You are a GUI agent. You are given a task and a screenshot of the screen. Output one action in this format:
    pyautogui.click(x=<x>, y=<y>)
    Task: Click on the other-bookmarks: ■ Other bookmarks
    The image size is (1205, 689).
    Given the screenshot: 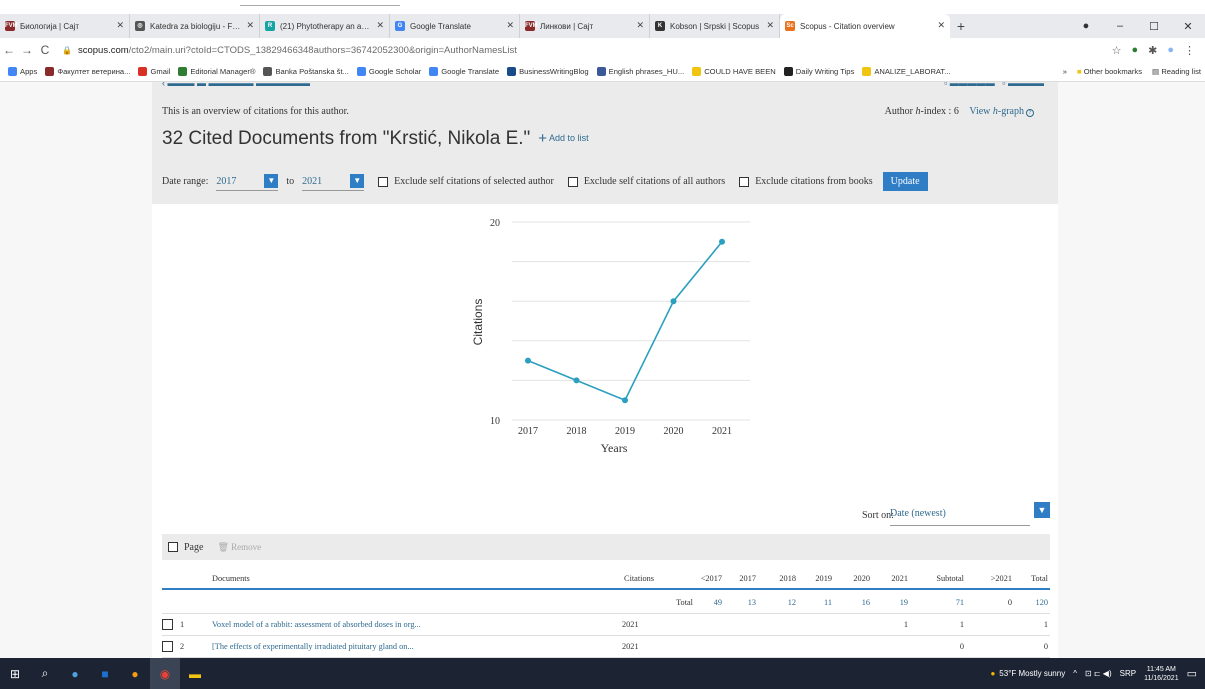 What is the action you would take?
    pyautogui.click(x=1109, y=71)
    